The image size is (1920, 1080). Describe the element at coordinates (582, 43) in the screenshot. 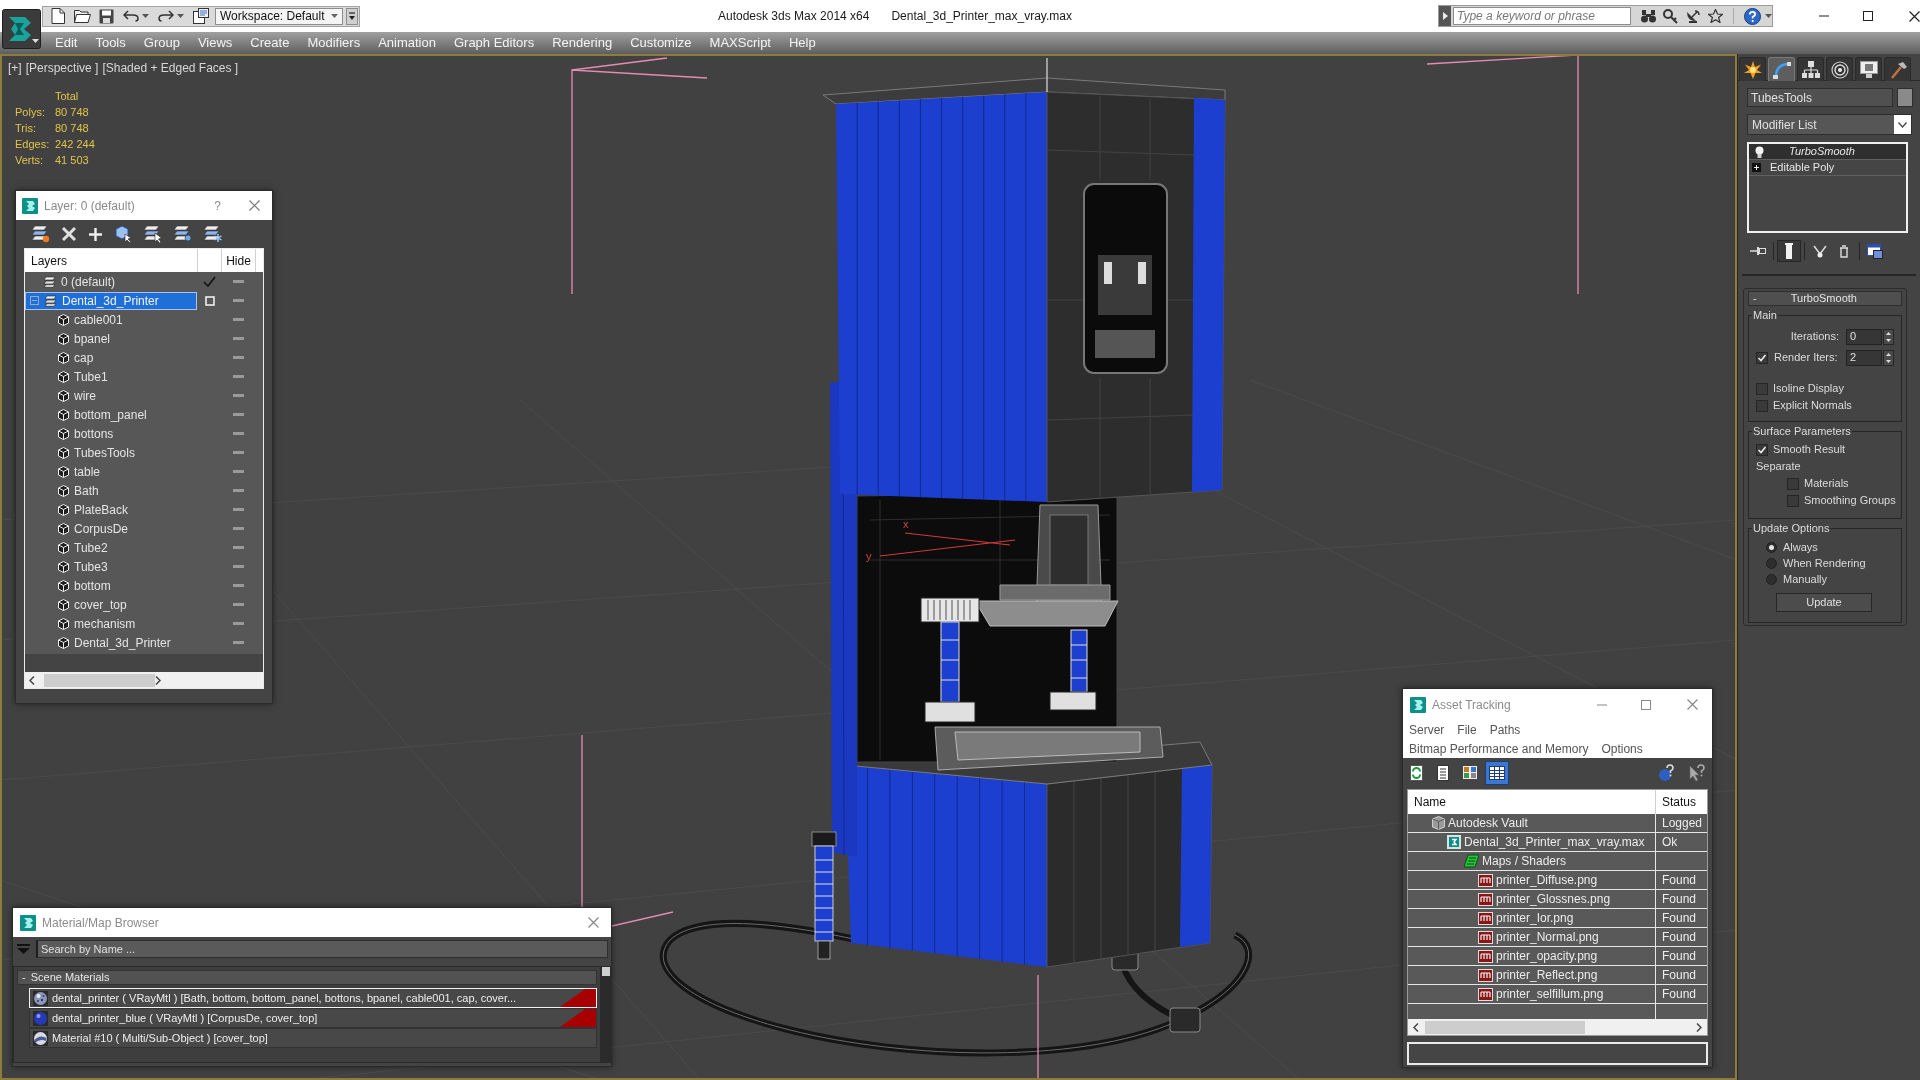

I see `menu-item: Rendering` at that location.